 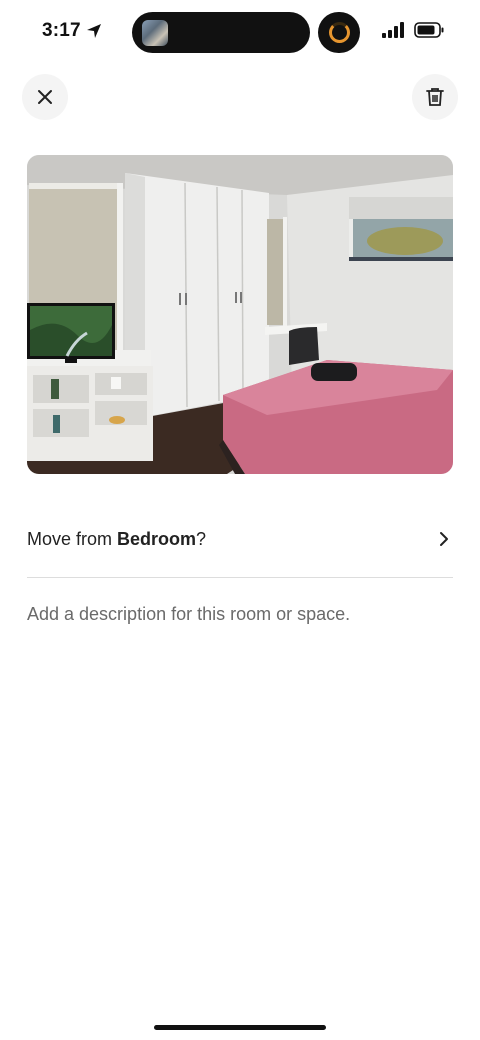 I want to click on divider, so click(x=240, y=577).